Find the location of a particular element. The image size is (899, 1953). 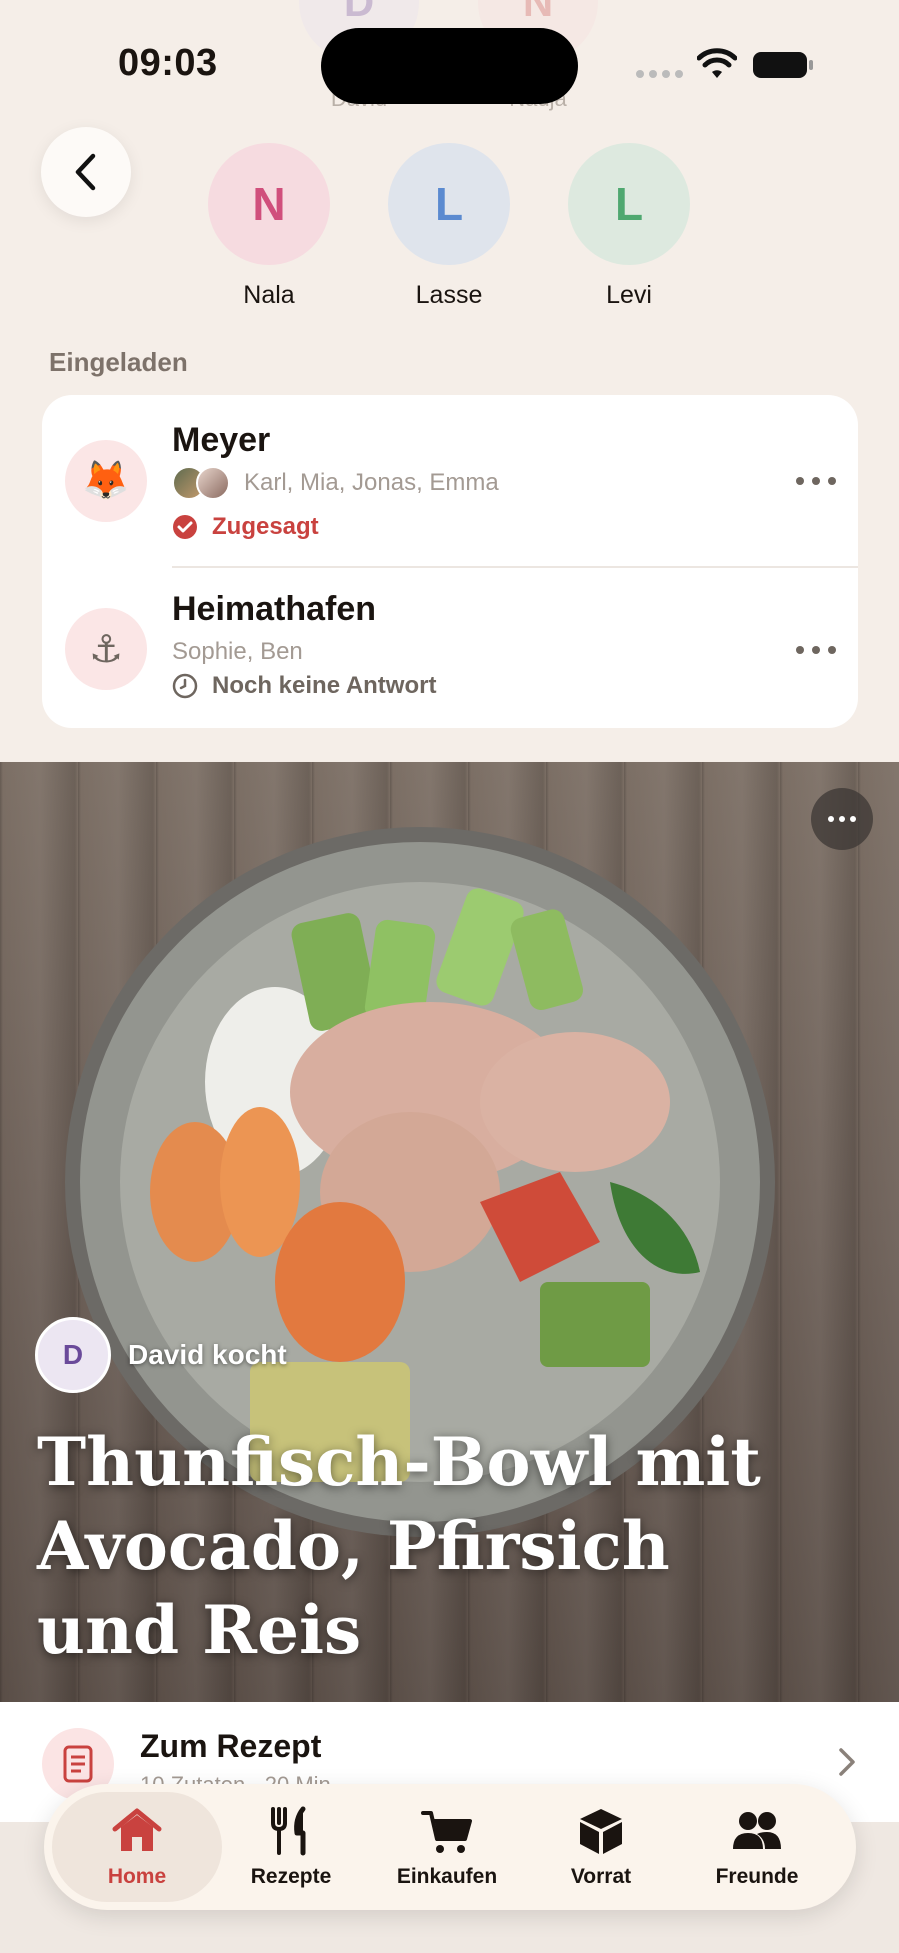

back-button is located at coordinates (86, 172).